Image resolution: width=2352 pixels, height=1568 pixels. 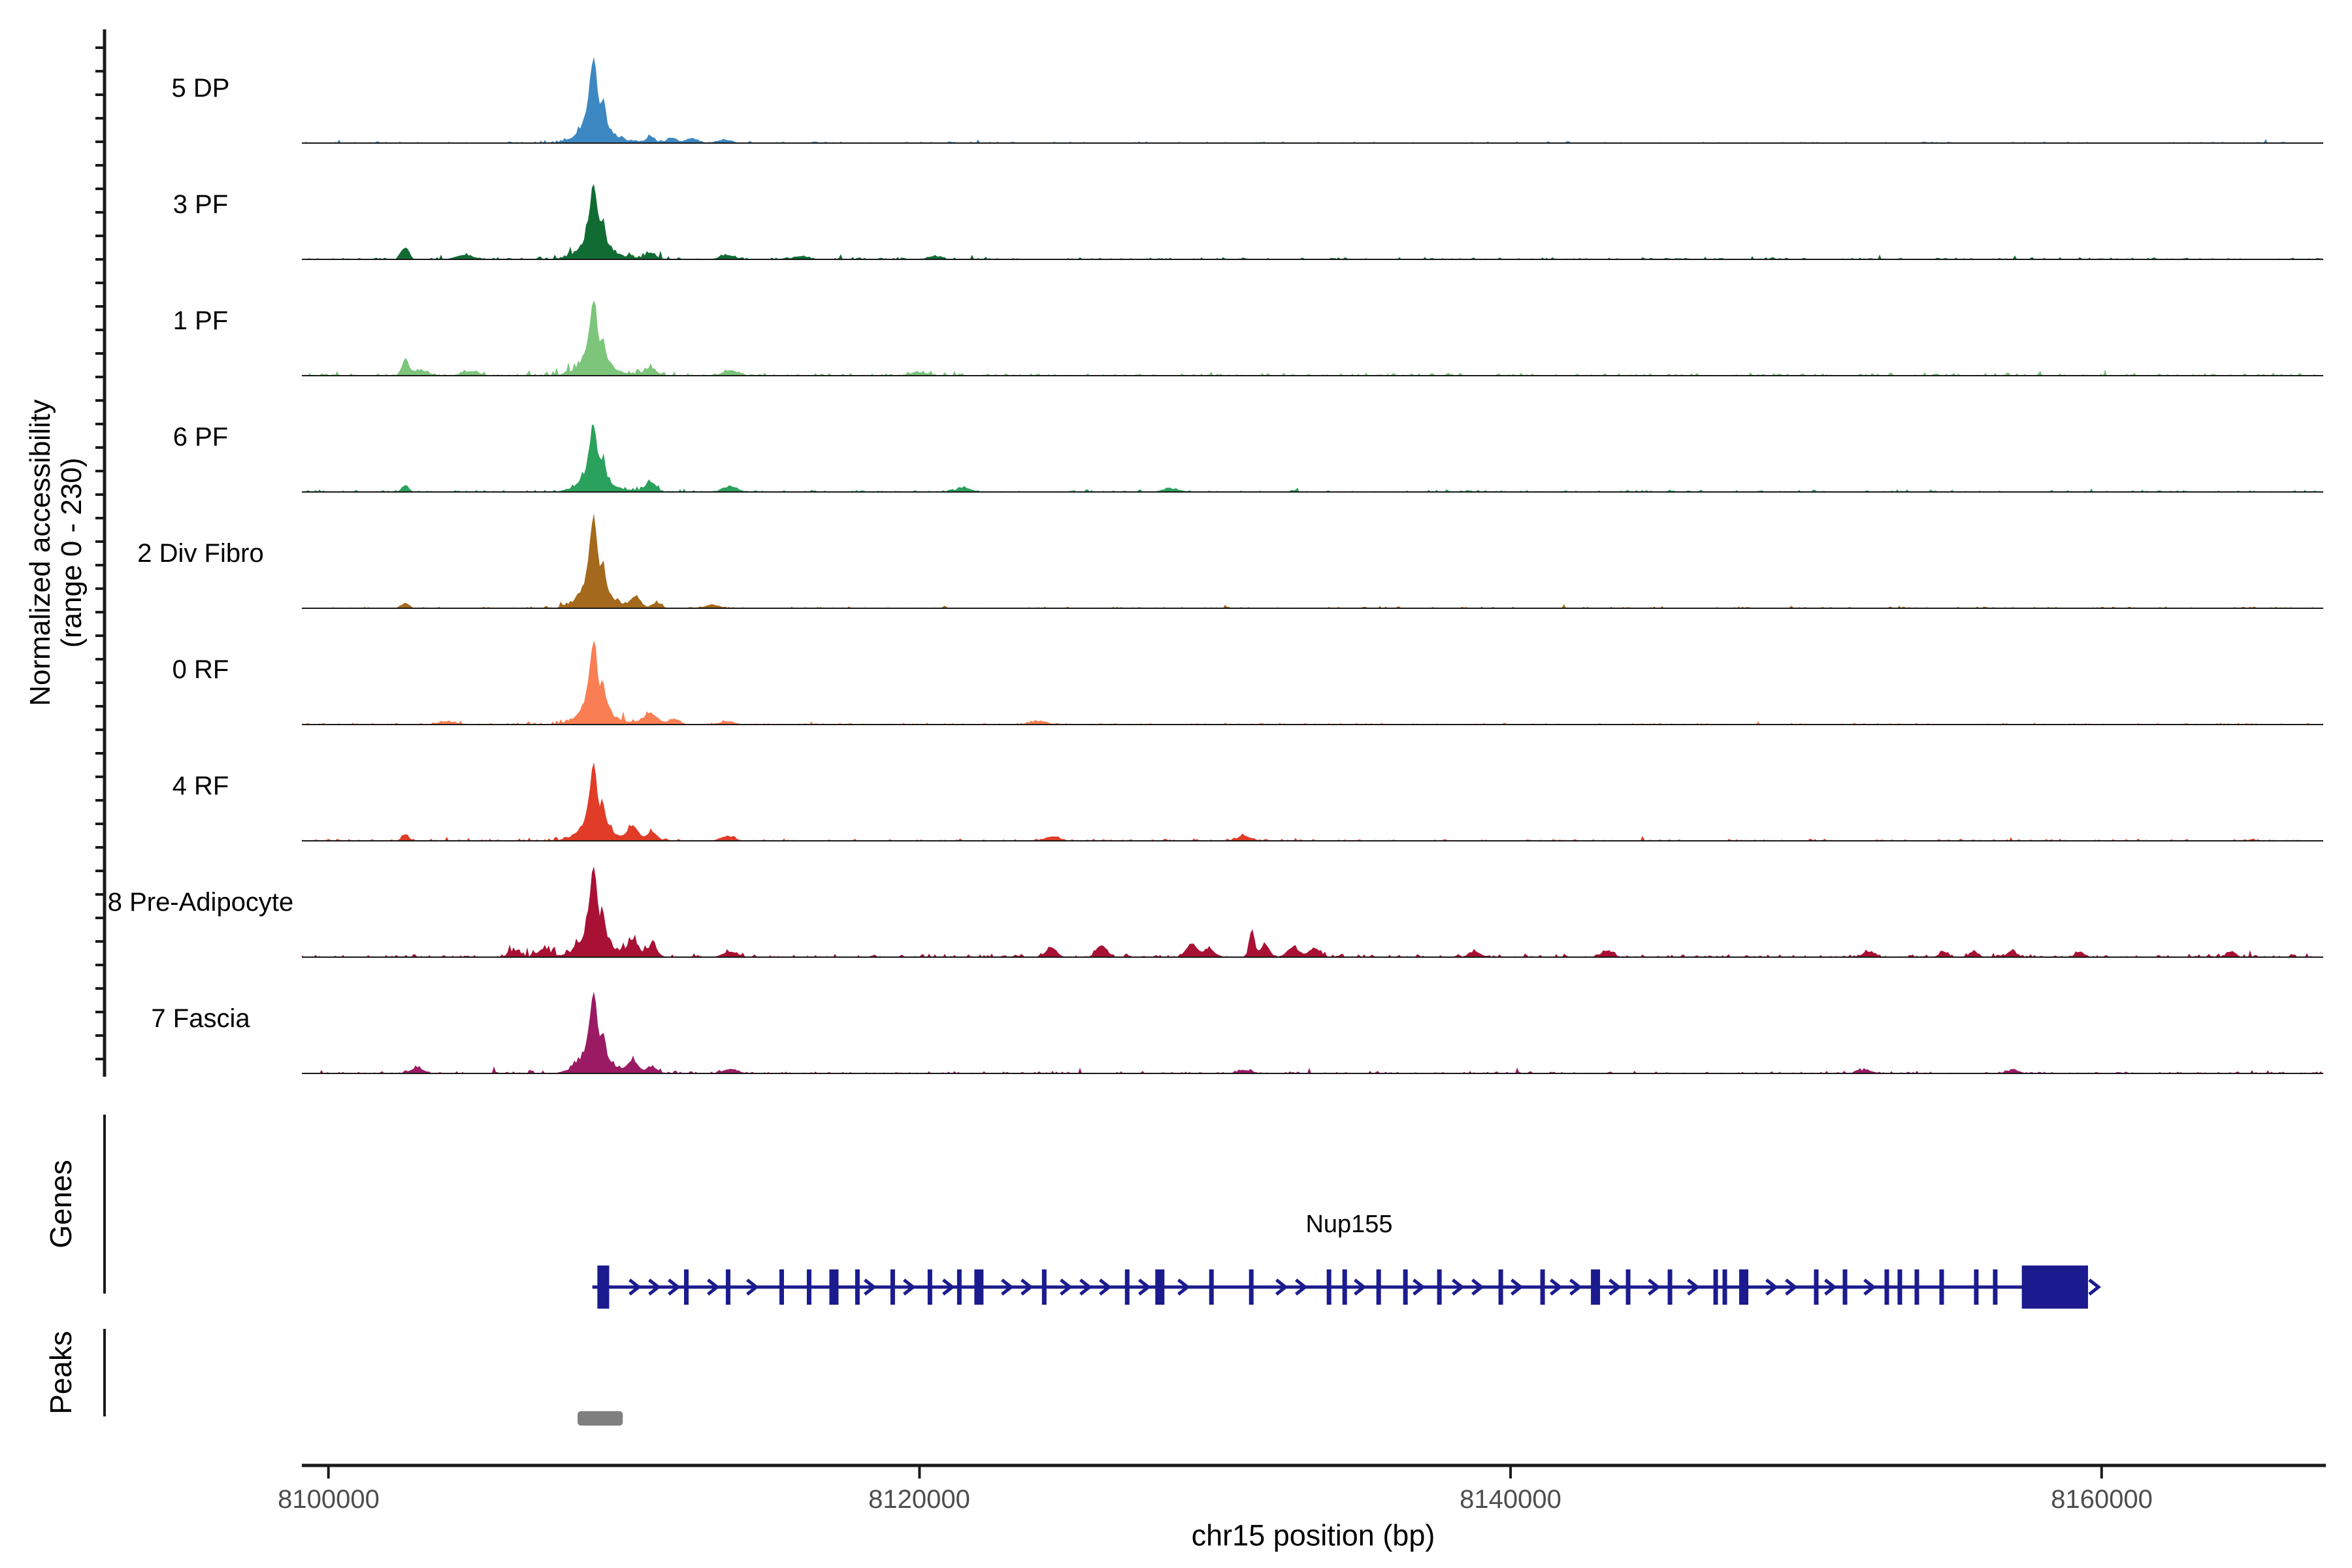 What do you see at coordinates (200, 553) in the screenshot?
I see `track-label-2-div-fibro: 2 Div Fibro` at bounding box center [200, 553].